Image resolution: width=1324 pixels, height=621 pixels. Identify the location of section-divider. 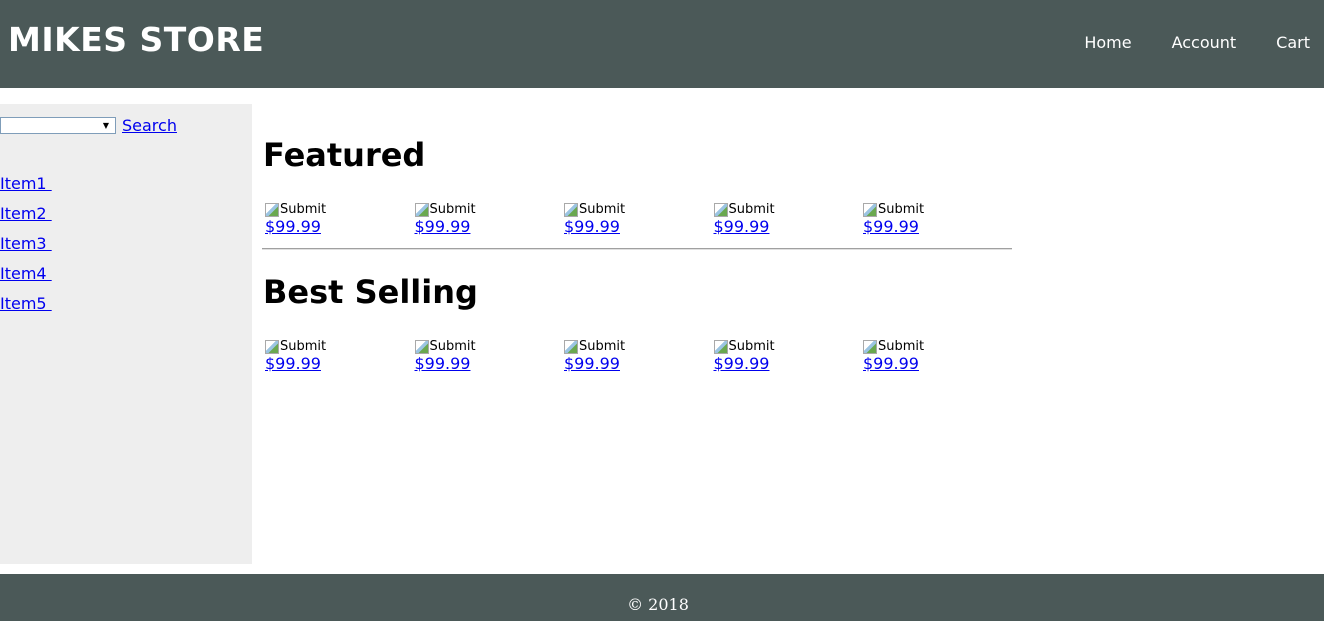
(637, 249).